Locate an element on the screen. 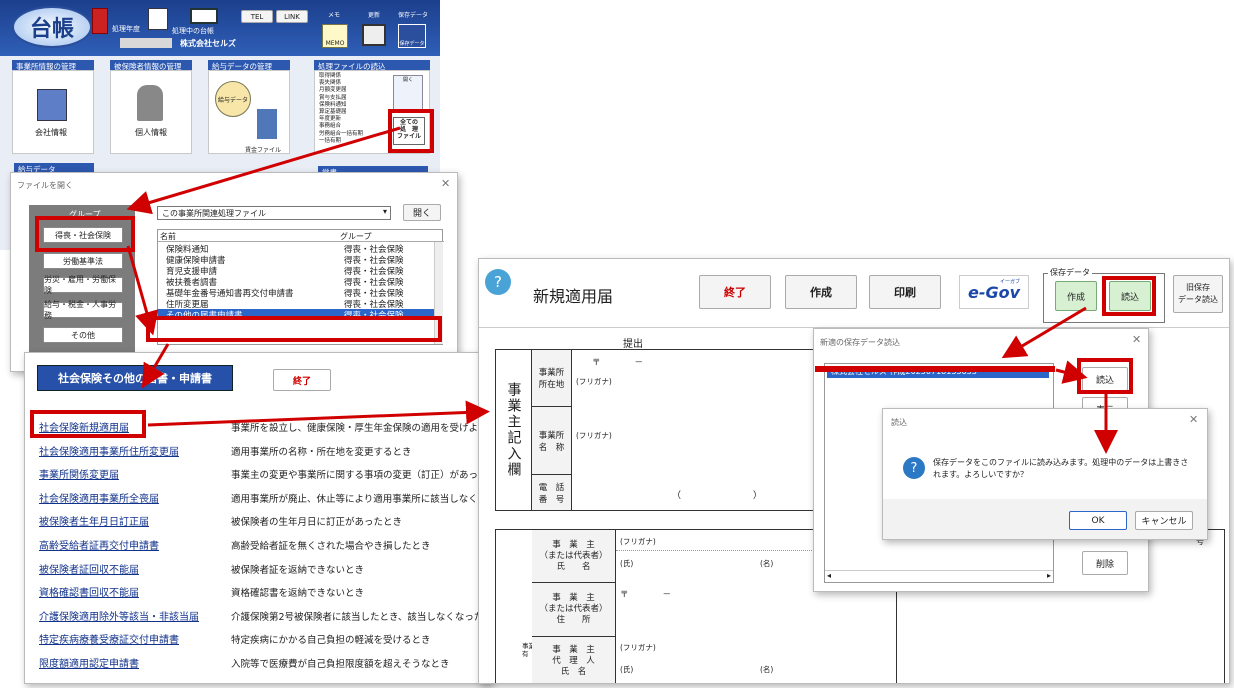 The width and height of the screenshot is (1234, 688). arrow-item-to-read is located at coordinates (1071, 372).